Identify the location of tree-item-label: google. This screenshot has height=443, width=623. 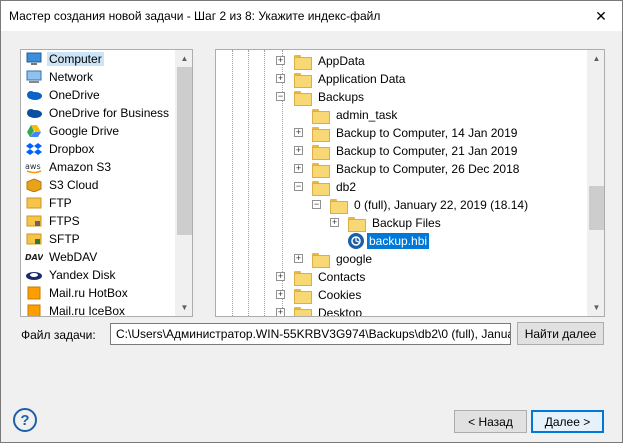
(354, 259).